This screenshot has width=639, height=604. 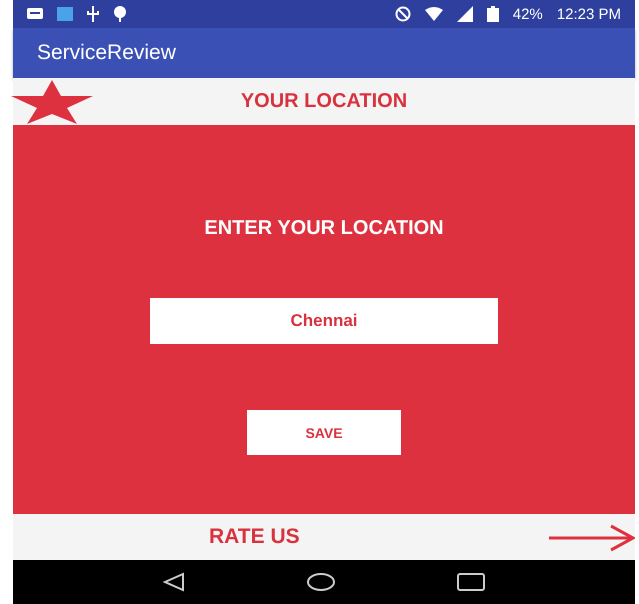 What do you see at coordinates (254, 537) in the screenshot?
I see `rate-us-label: RATE US` at bounding box center [254, 537].